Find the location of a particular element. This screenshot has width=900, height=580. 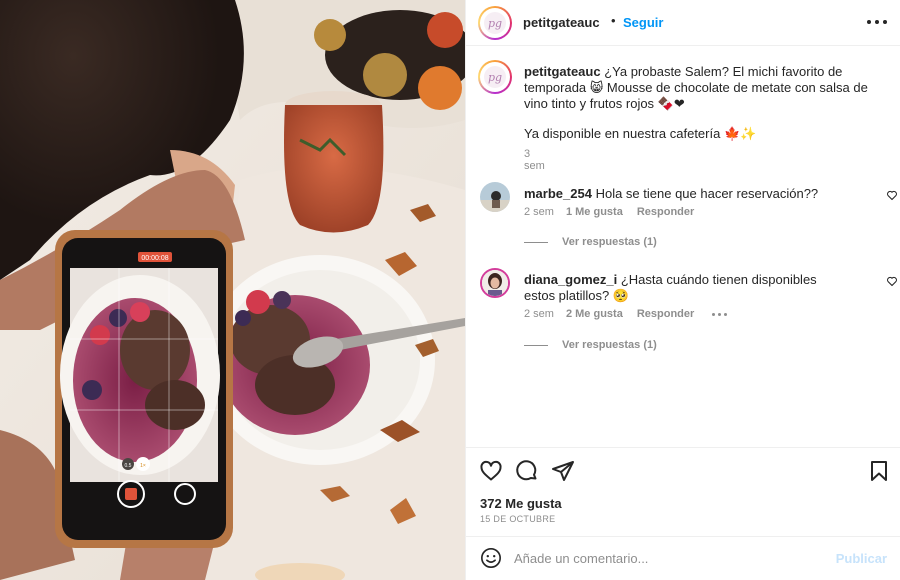

comment-meta: 2 sem 1 Me gusta Responder is located at coordinates (609, 212).